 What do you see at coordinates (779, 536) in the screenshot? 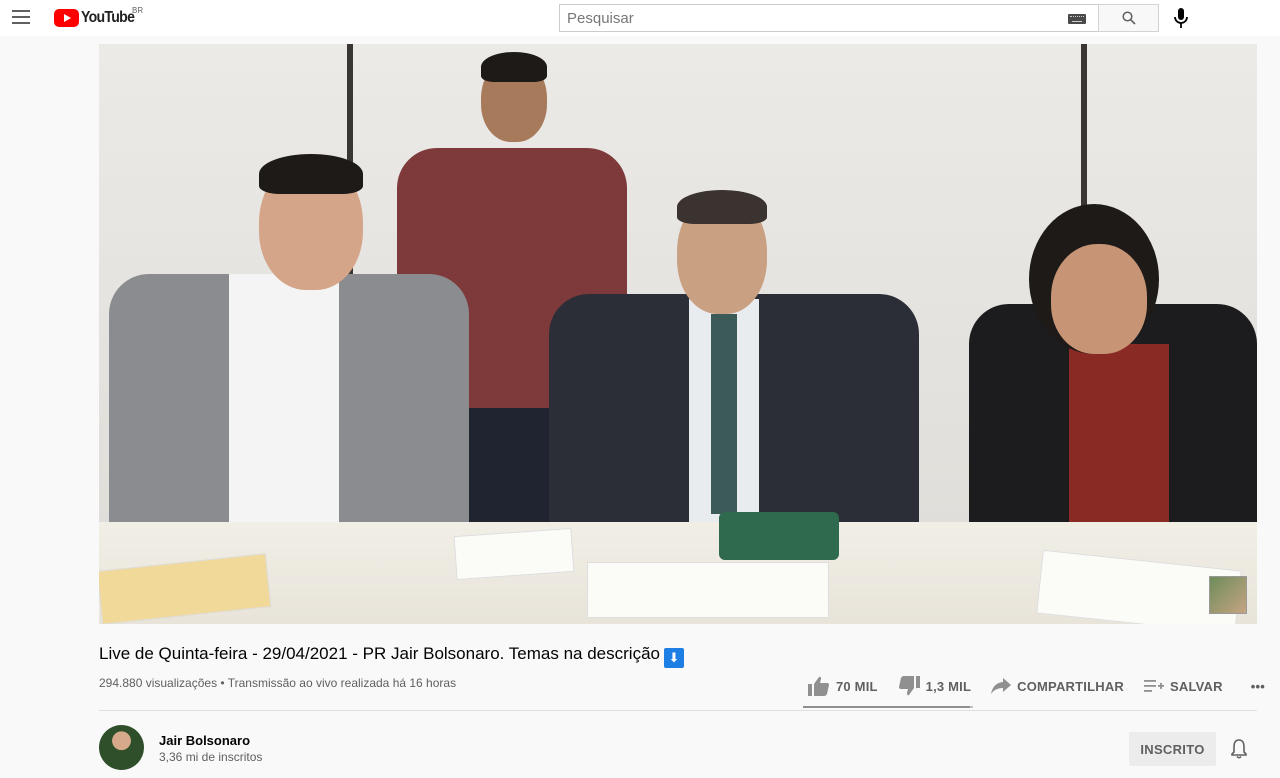
I see `passport-folder` at bounding box center [779, 536].